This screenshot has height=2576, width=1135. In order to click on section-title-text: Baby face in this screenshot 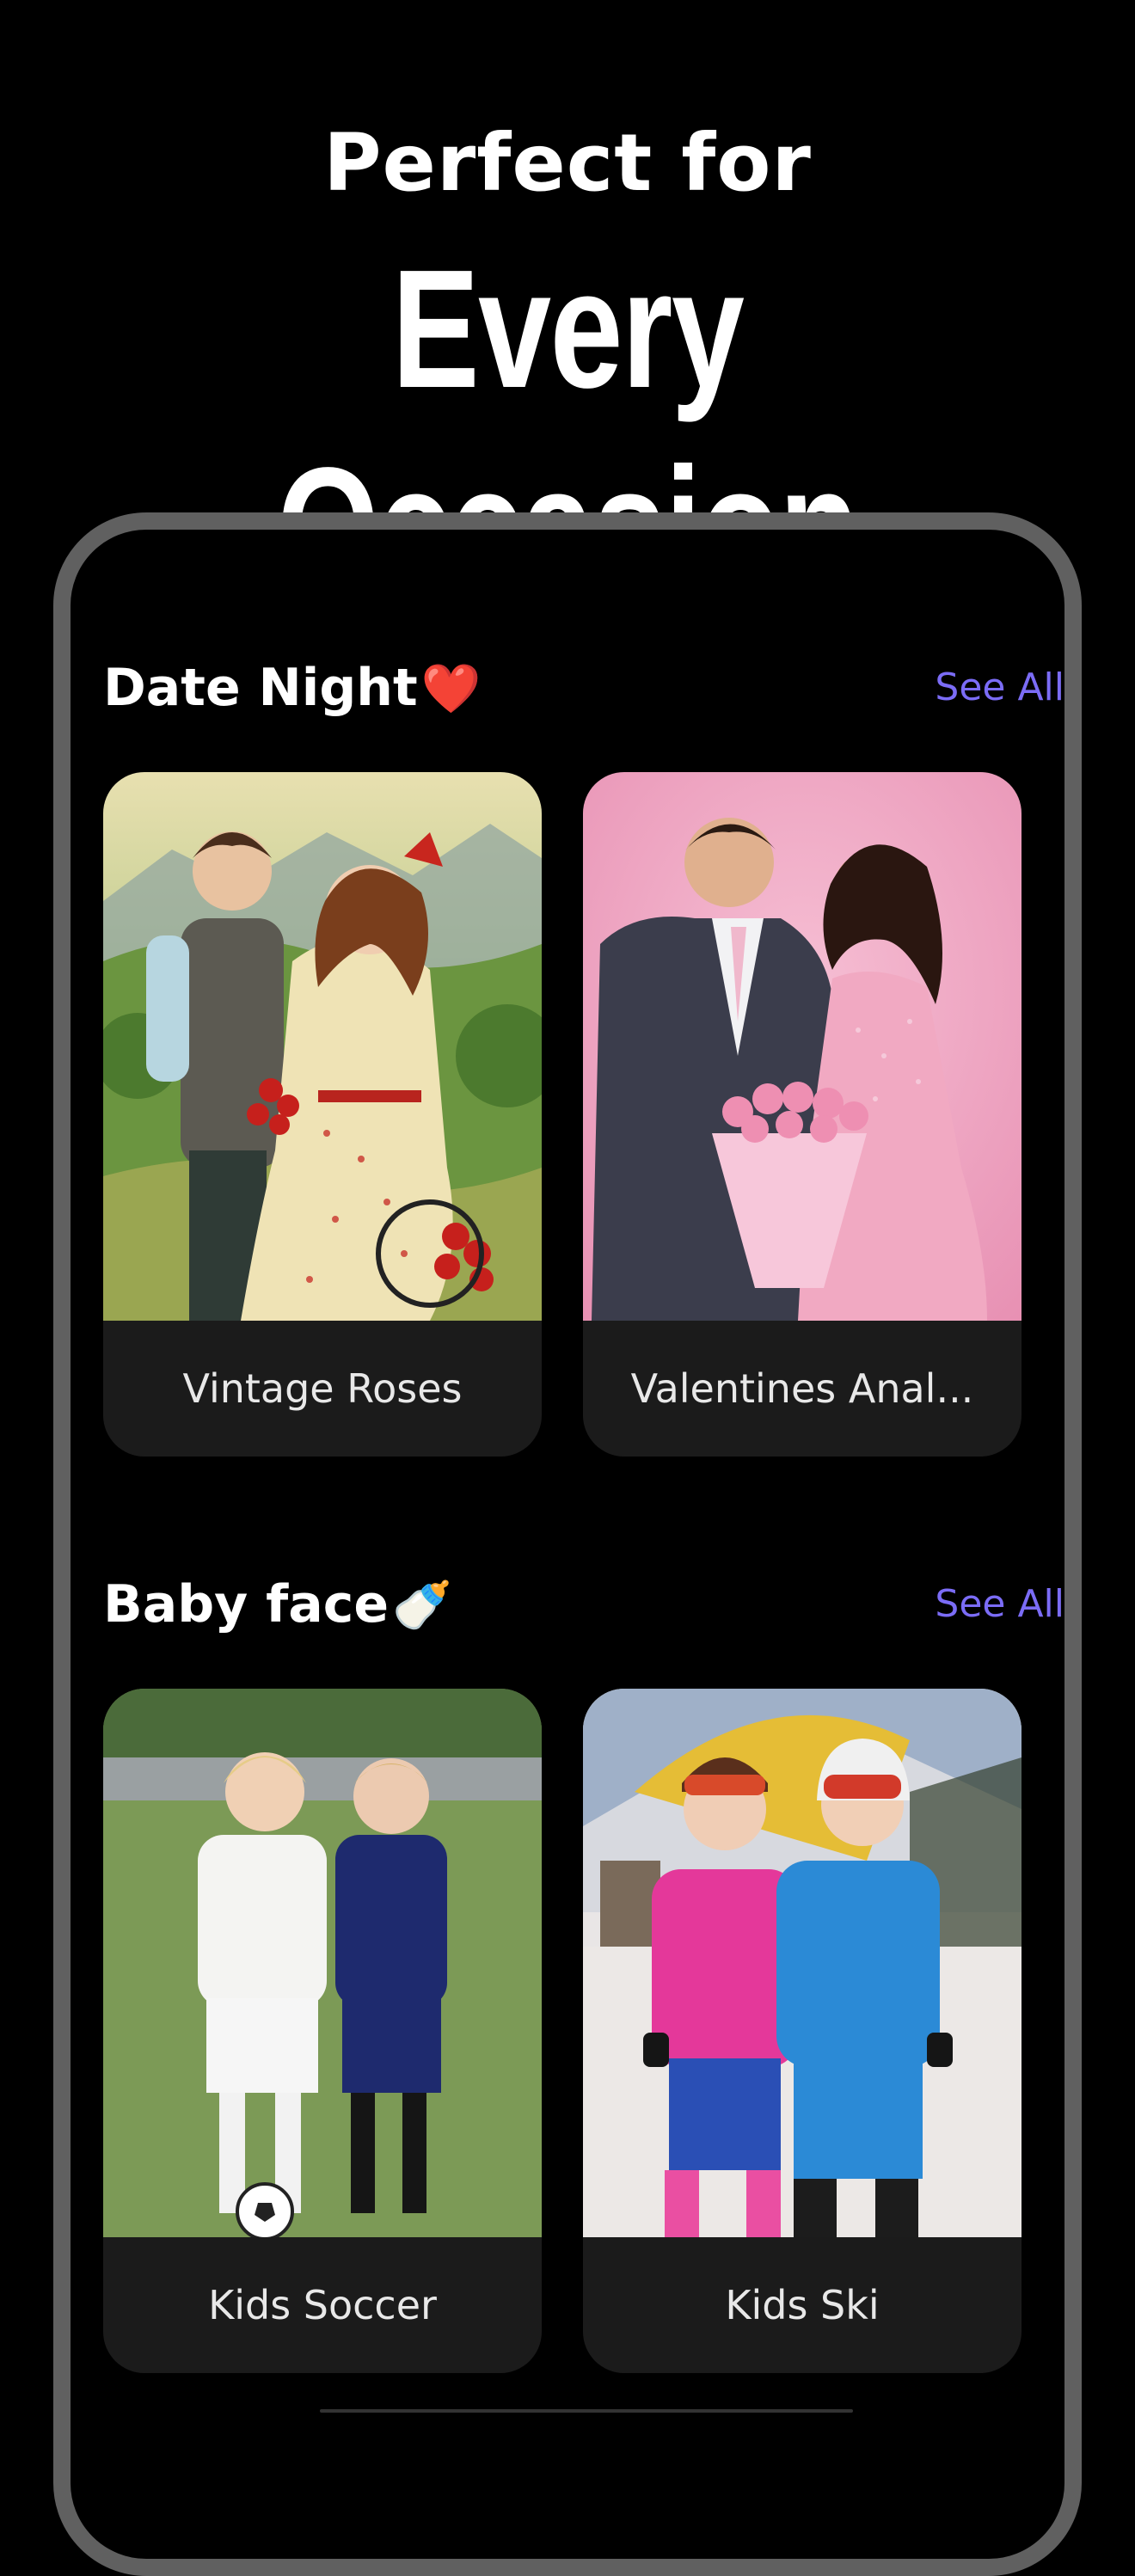, I will do `click(246, 1604)`.